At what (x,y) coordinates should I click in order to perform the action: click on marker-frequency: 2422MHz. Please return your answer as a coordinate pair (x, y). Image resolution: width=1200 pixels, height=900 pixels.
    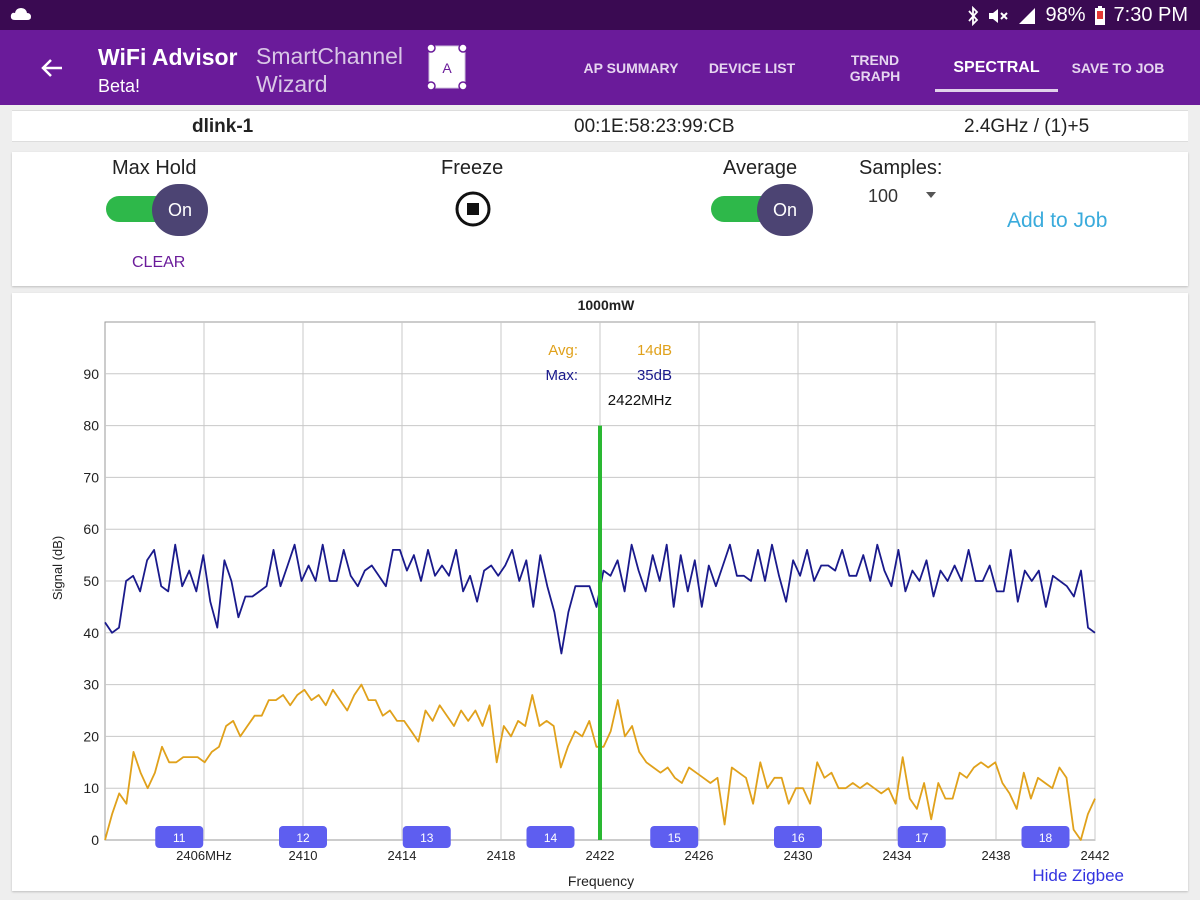
    Looking at the image, I should click on (640, 400).